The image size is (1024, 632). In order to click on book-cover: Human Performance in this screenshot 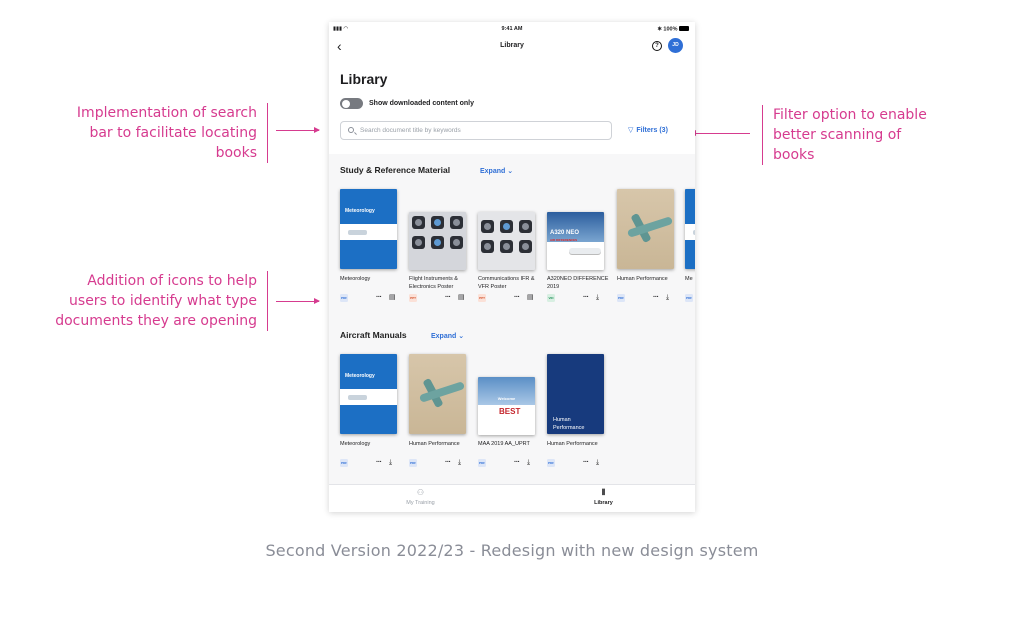, I will do `click(575, 394)`.